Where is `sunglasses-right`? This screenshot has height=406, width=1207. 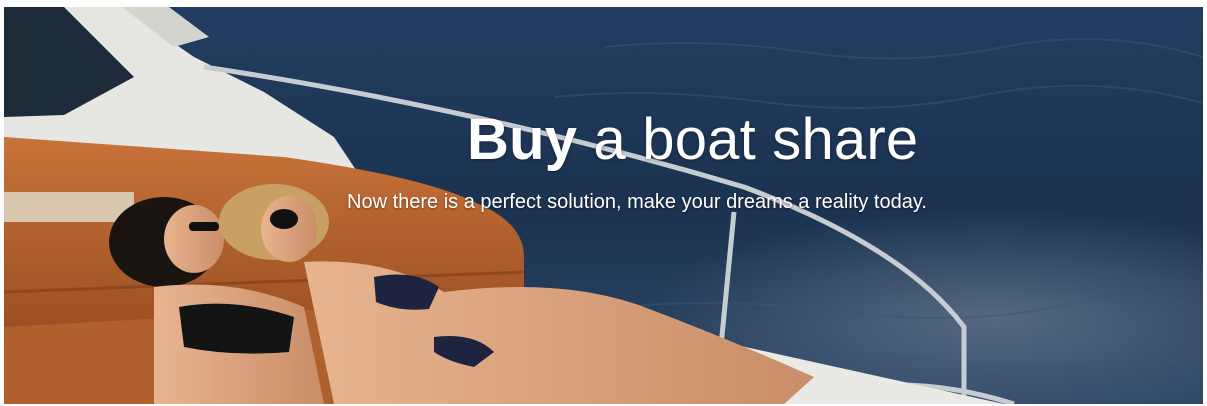 sunglasses-right is located at coordinates (284, 219).